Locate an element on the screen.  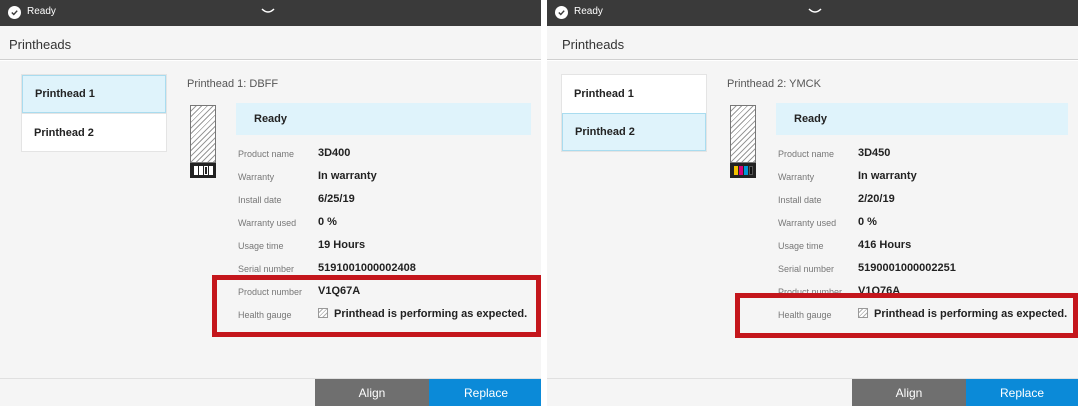
printhead-header: Printhead 2: YMCK is located at coordinates (774, 84).